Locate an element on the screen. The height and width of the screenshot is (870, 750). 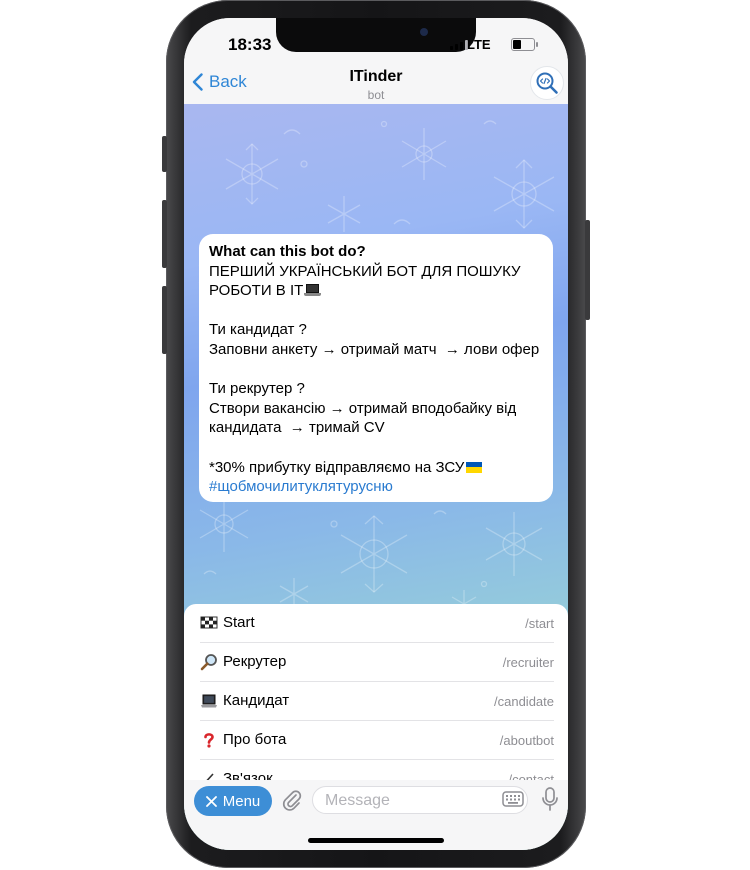
menu-button: Menu is located at coordinates (233, 801).